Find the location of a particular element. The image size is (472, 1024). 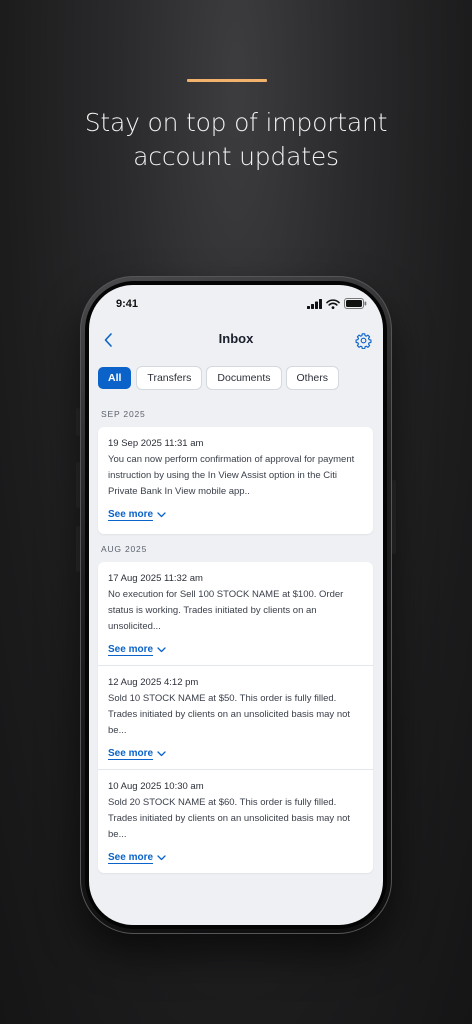

message-date: 12 Aug 2025 4:12 pm is located at coordinates (153, 682).